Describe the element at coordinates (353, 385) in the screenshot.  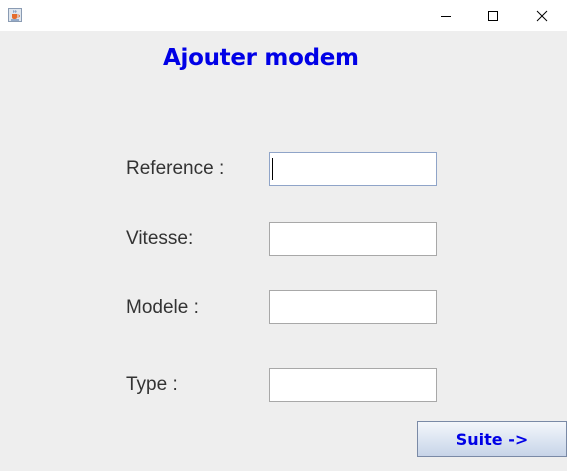
I see `type-input` at that location.